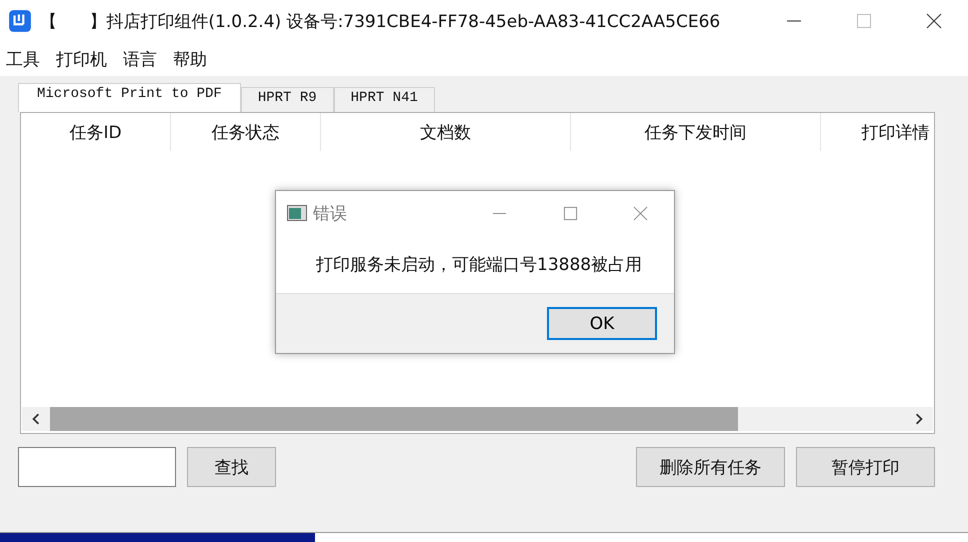 The width and height of the screenshot is (968, 542). What do you see at coordinates (919, 419) in the screenshot?
I see `scroll-right-icon` at bounding box center [919, 419].